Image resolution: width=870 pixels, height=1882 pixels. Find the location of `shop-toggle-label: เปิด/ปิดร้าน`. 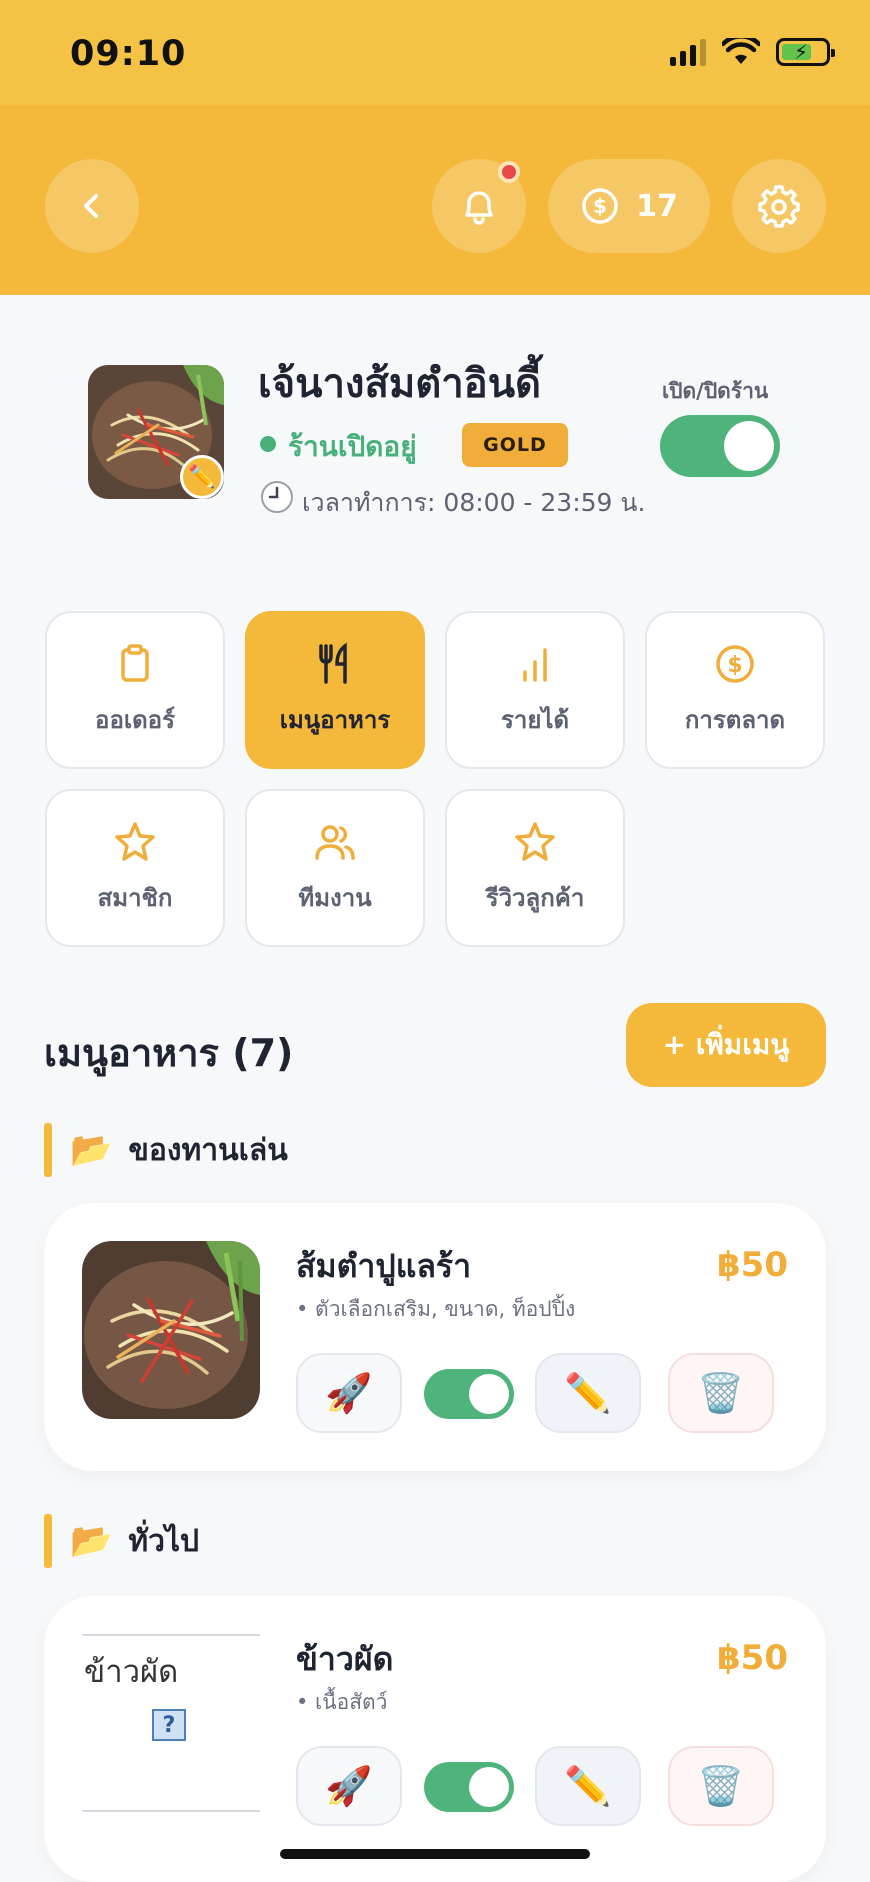

shop-toggle-label: เปิด/ปิดร้าน is located at coordinates (715, 391).